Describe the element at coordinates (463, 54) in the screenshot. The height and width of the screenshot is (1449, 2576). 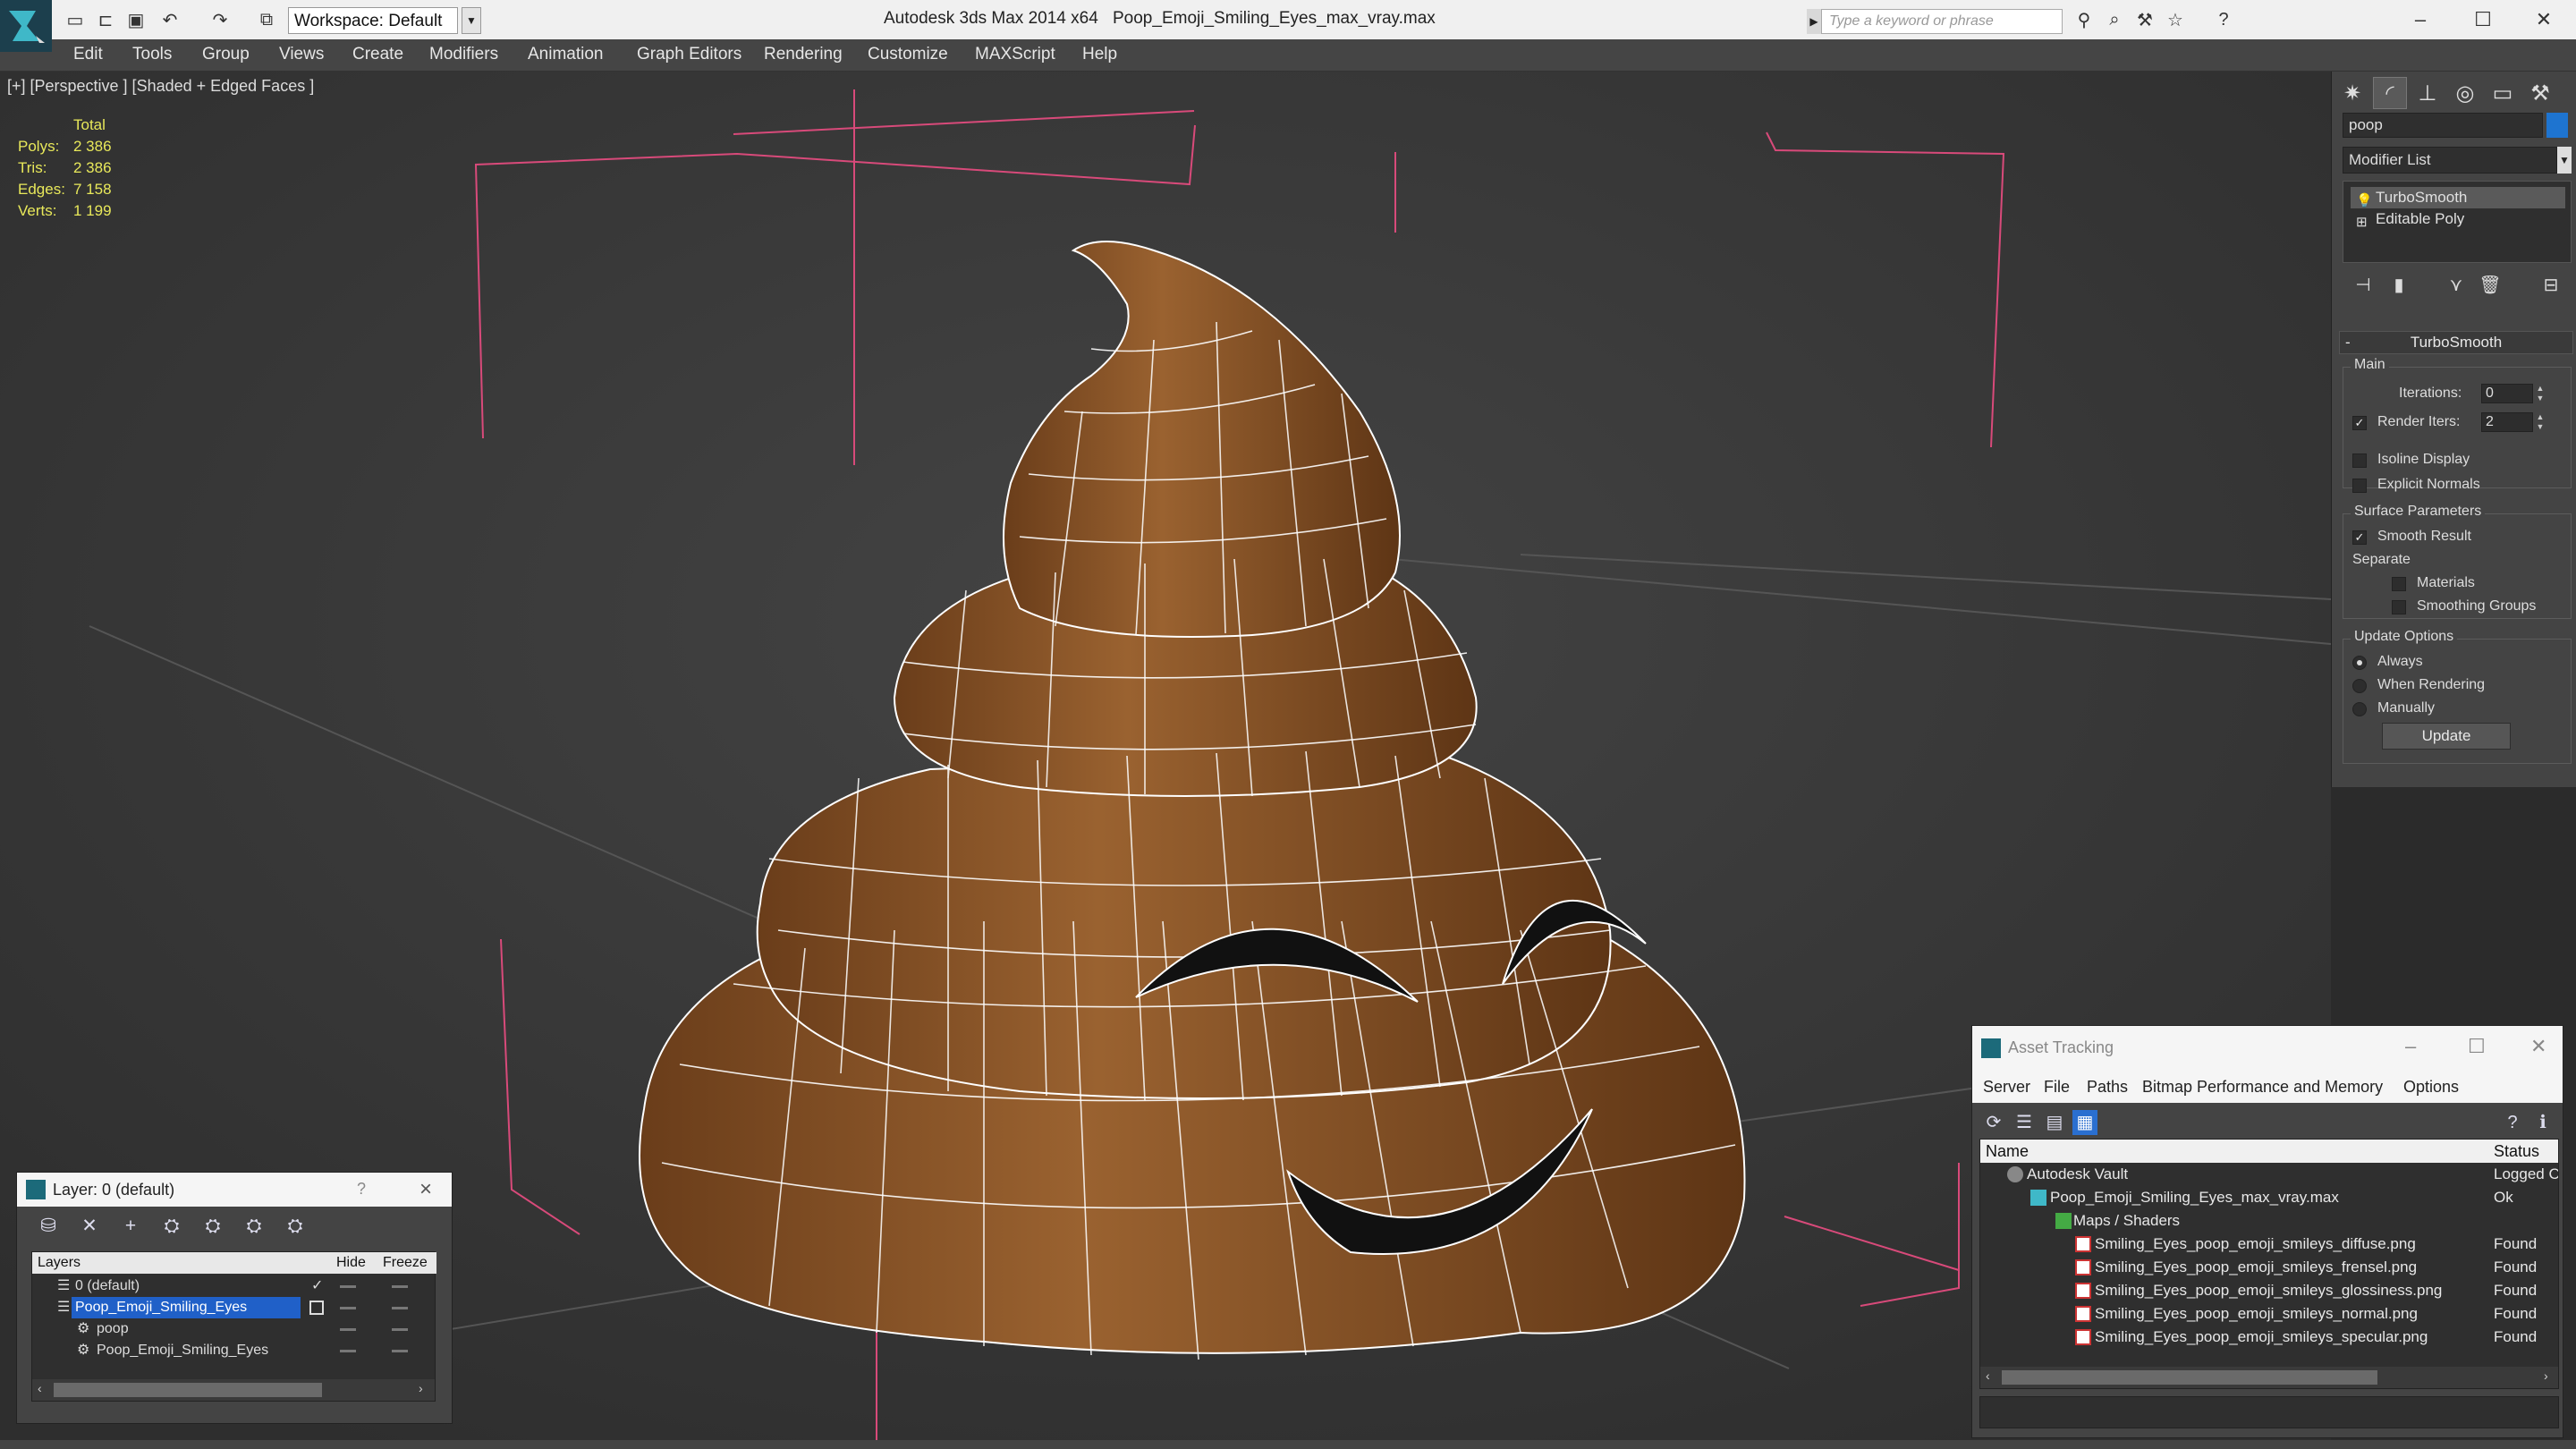
I see `menu-modifiers: Modifiers` at that location.